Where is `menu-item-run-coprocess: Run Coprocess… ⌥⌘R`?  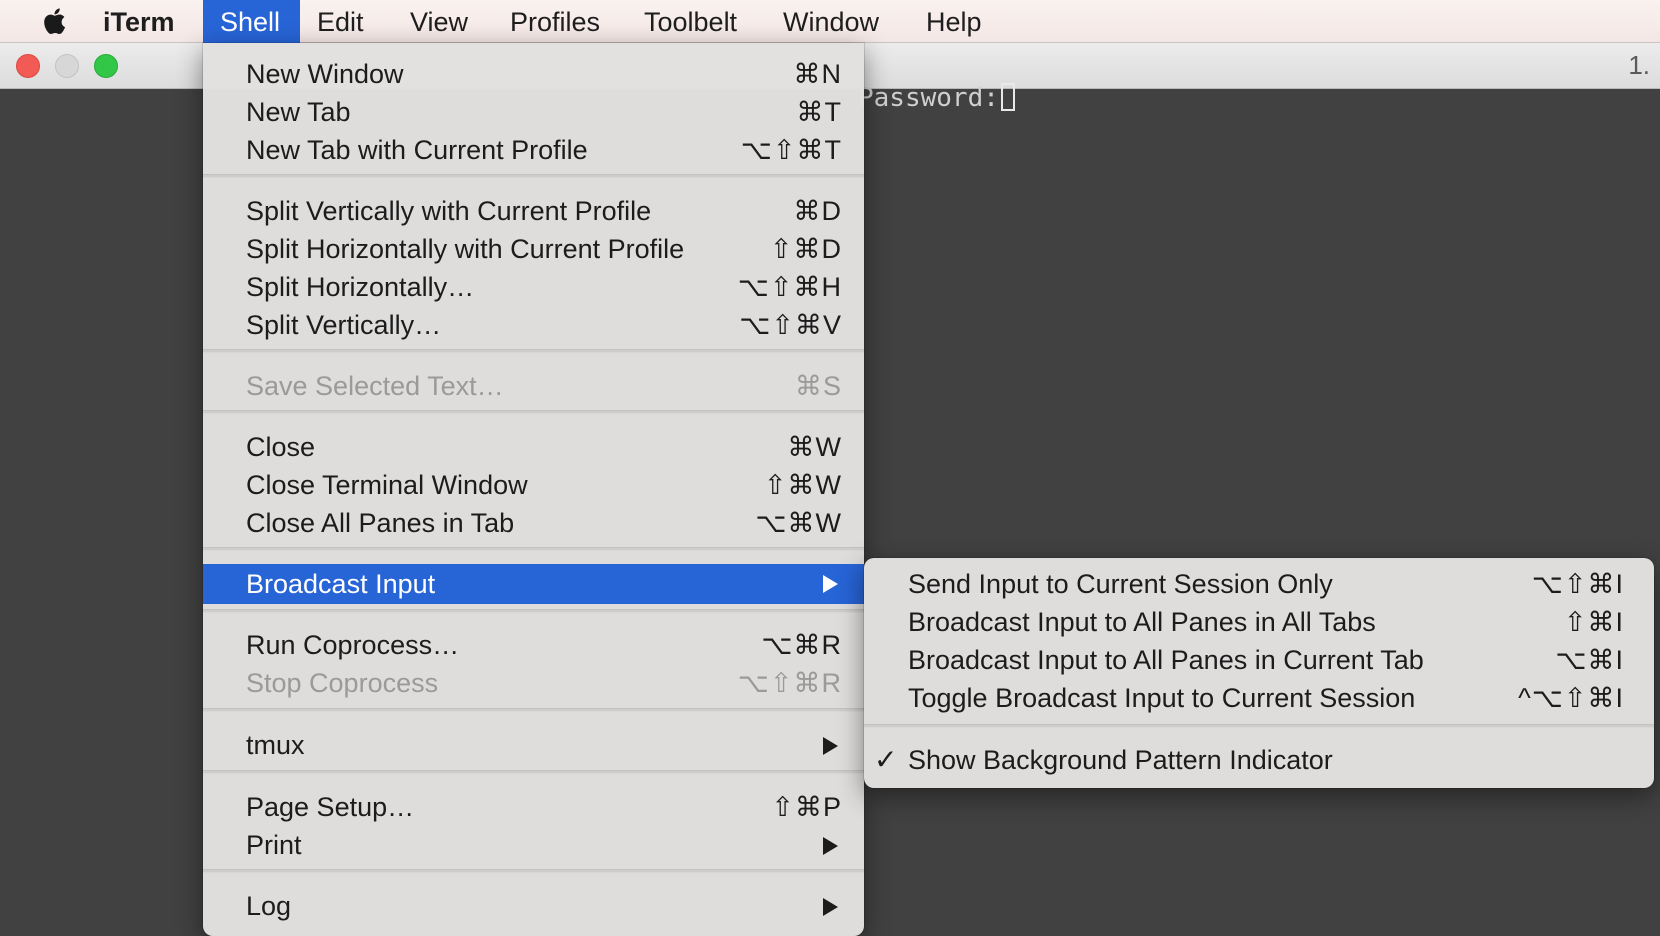 menu-item-run-coprocess: Run Coprocess… ⌥⌘R is located at coordinates (533, 645).